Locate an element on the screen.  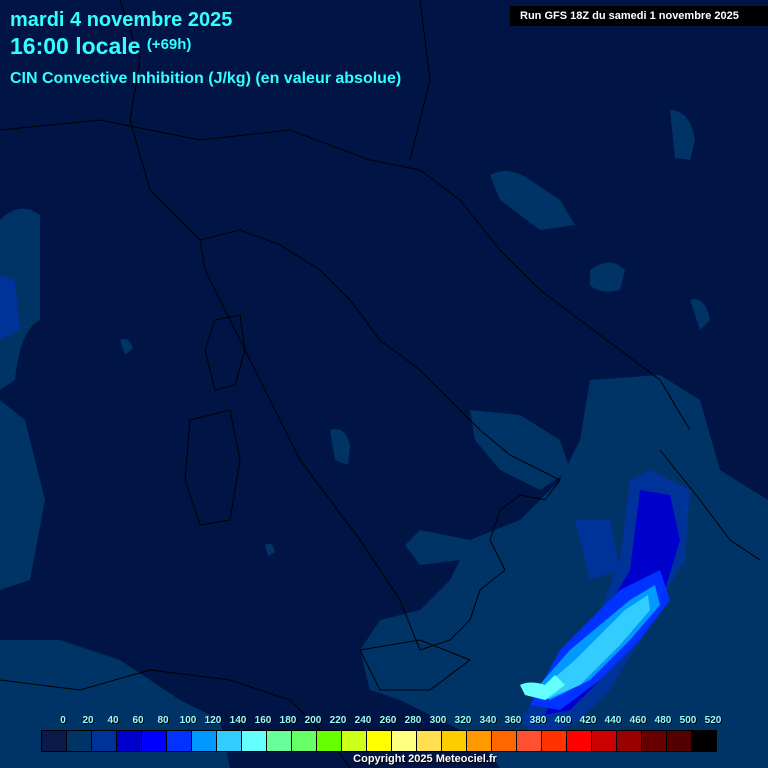
legend-label: 240 is located at coordinates (363, 720).